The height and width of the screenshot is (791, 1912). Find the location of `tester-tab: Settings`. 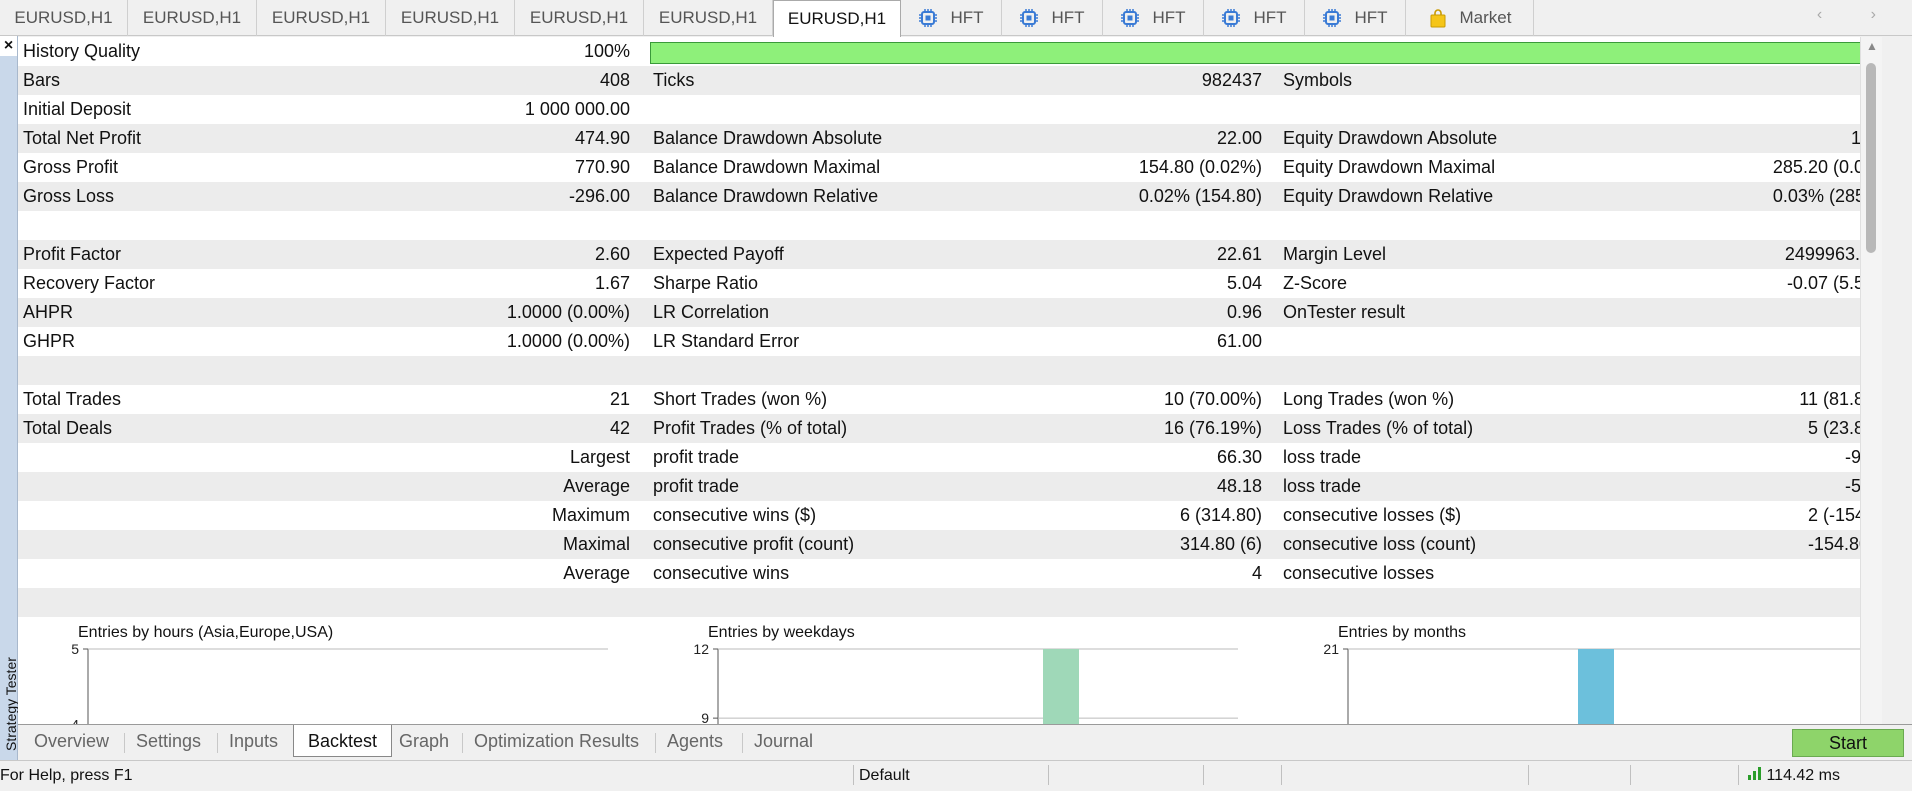

tester-tab: Settings is located at coordinates (168, 741).